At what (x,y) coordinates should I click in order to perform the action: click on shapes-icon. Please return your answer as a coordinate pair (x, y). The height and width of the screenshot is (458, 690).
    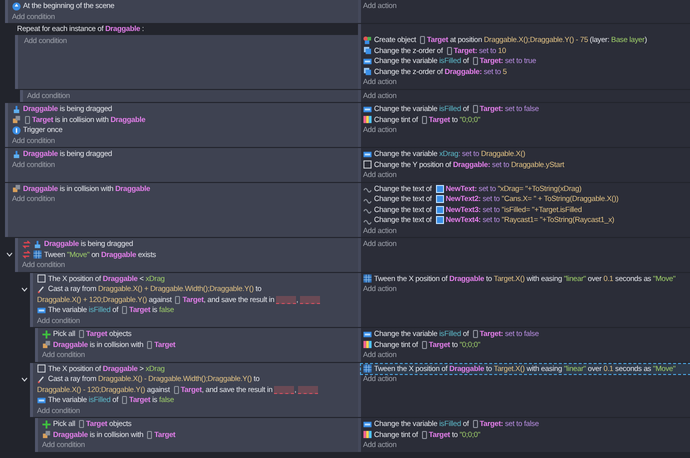
    Looking at the image, I should click on (367, 40).